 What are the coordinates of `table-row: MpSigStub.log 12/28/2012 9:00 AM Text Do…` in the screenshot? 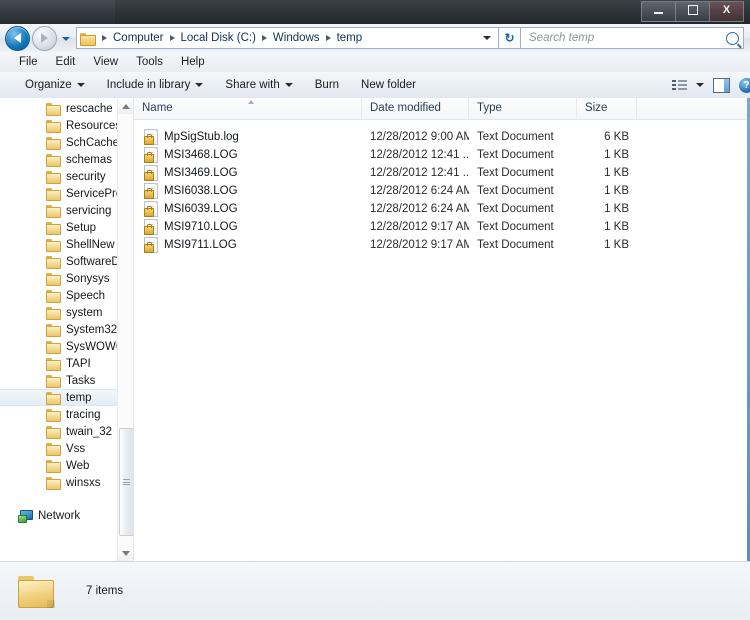 It's located at (442, 137).